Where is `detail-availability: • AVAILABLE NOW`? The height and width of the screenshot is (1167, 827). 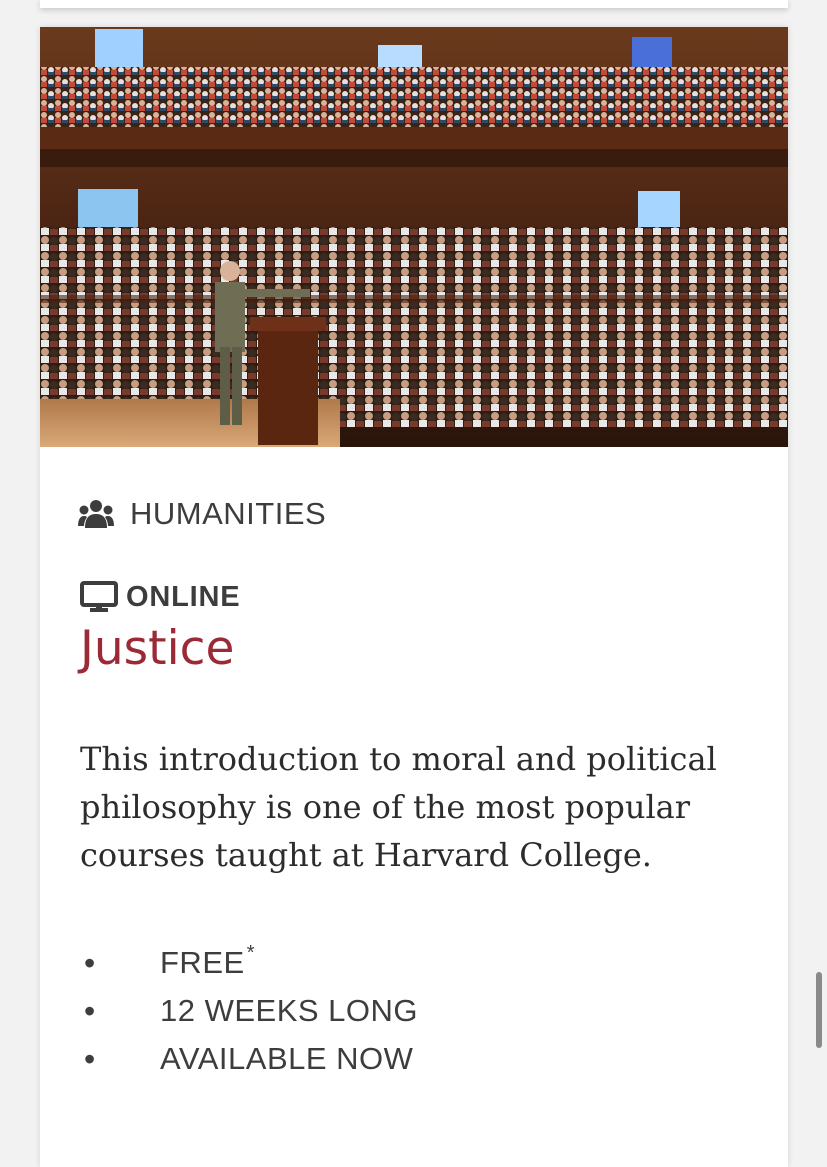 detail-availability: • AVAILABLE NOW is located at coordinates (249, 1059).